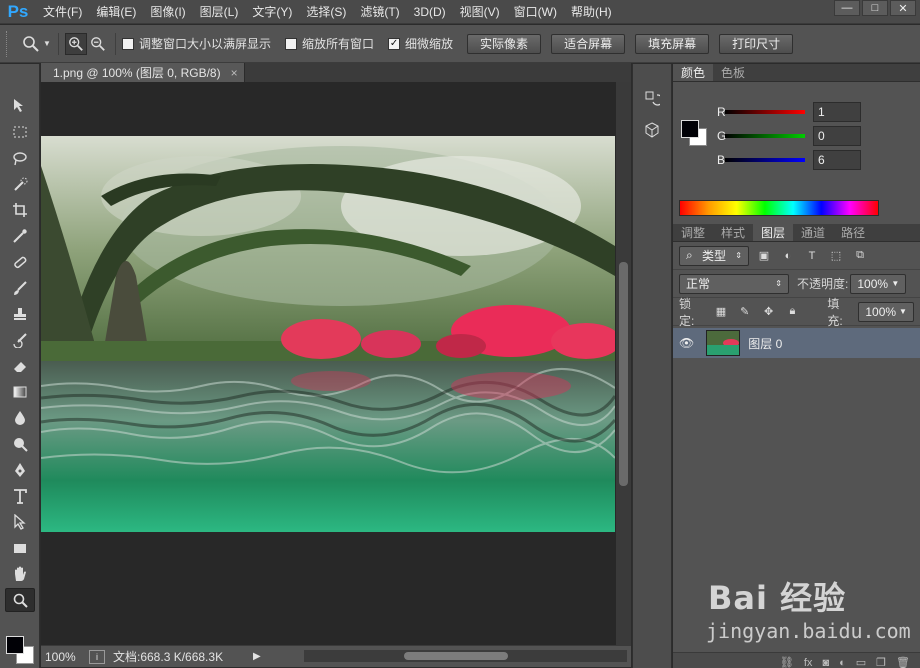  I want to click on layer-mask-icon: ◙, so click(825, 662).